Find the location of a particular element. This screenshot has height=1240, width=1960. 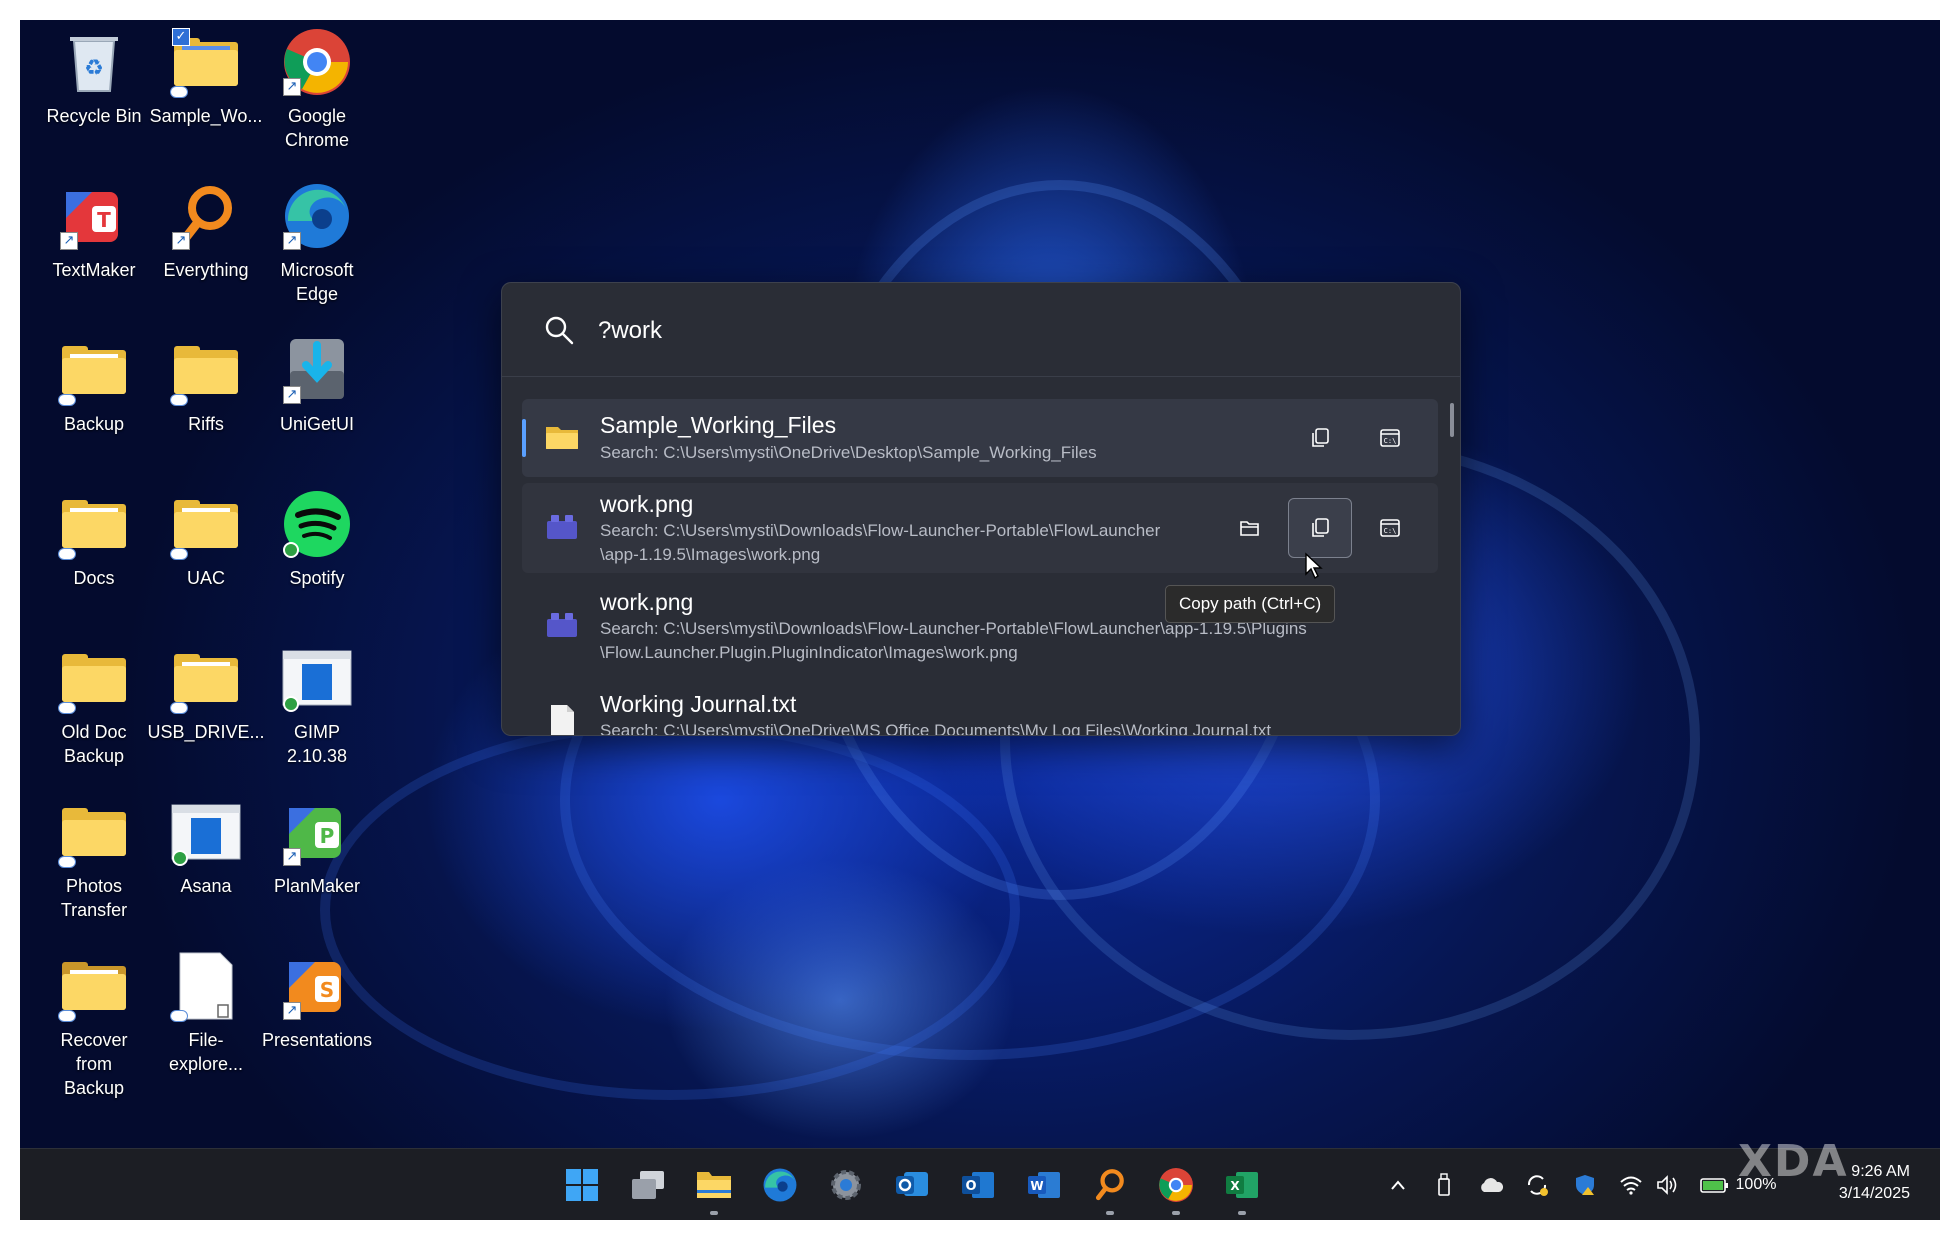

lego-icon is located at coordinates (562, 625).